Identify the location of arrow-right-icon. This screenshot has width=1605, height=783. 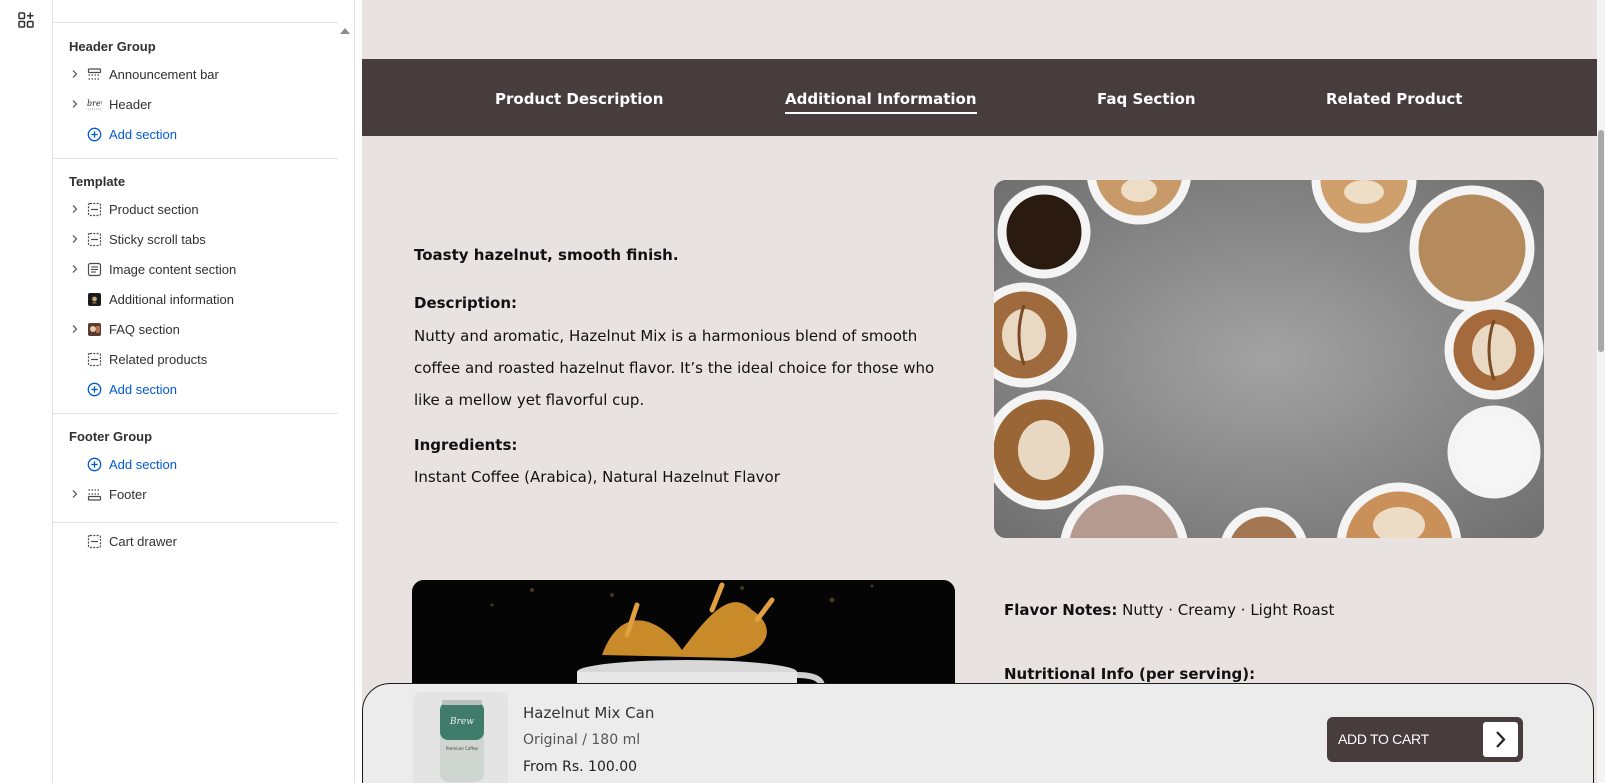
(1500, 739).